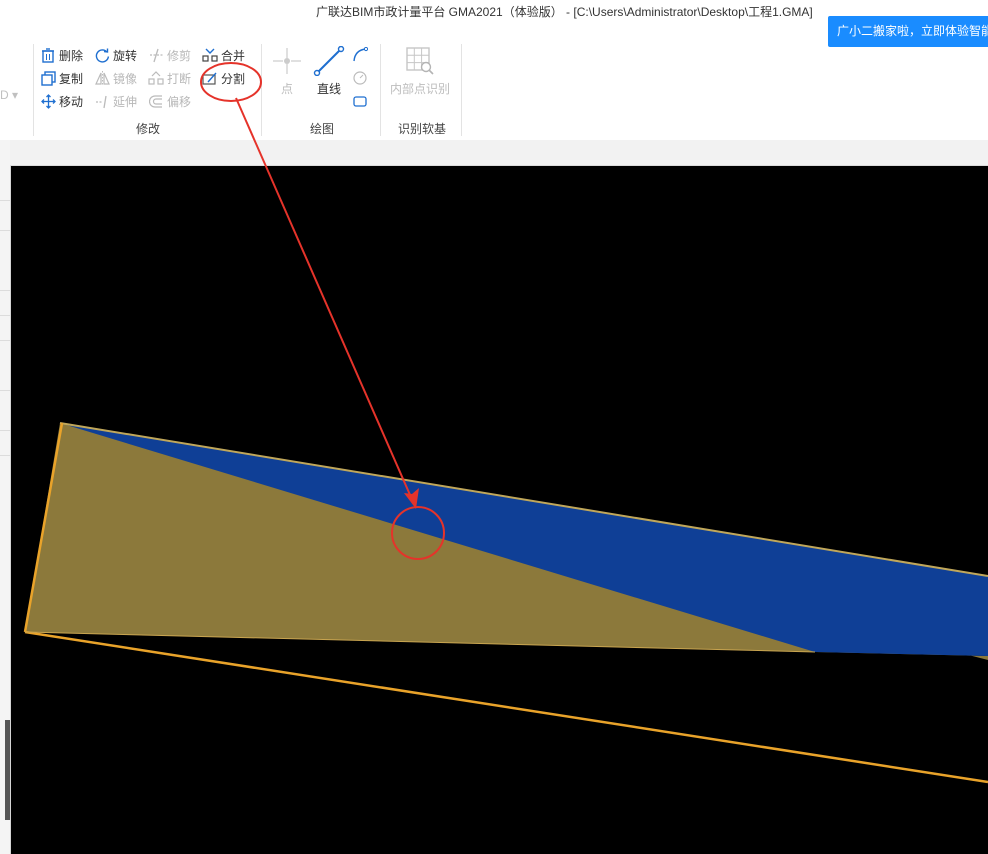  I want to click on arc-button, so click(361, 55).